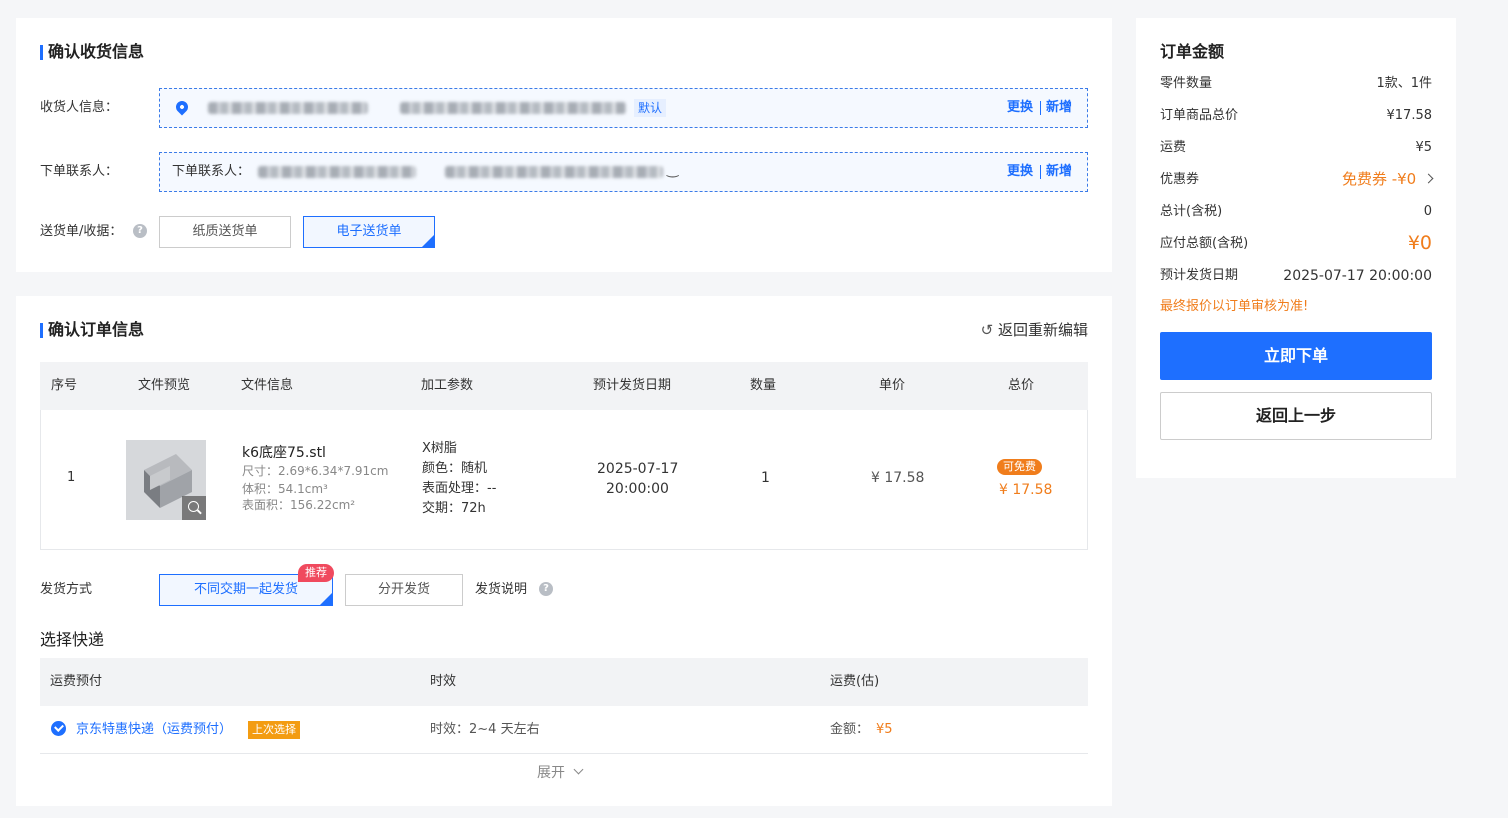 The height and width of the screenshot is (818, 1508). I want to click on col-params: 加工参数, so click(447, 385).